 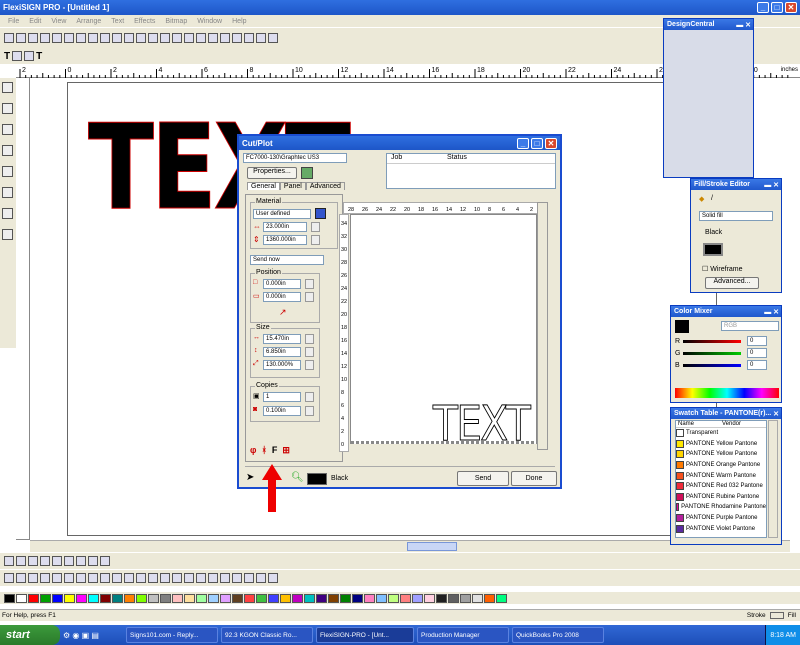 I want to click on ungroup-icon, so click(x=225, y=38).